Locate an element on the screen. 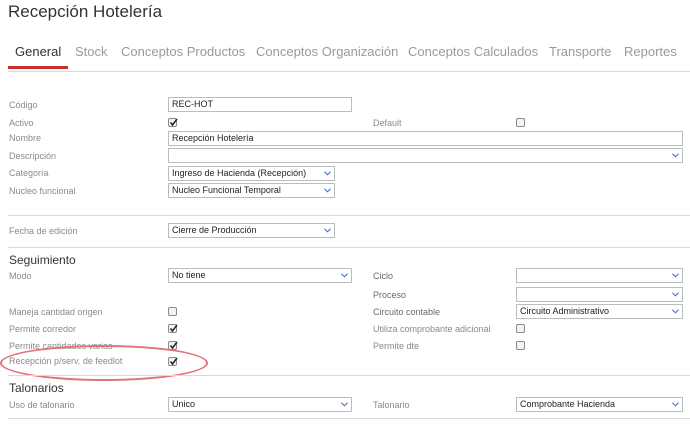 The height and width of the screenshot is (427, 690). dte-label: Permite dte is located at coordinates (396, 346).